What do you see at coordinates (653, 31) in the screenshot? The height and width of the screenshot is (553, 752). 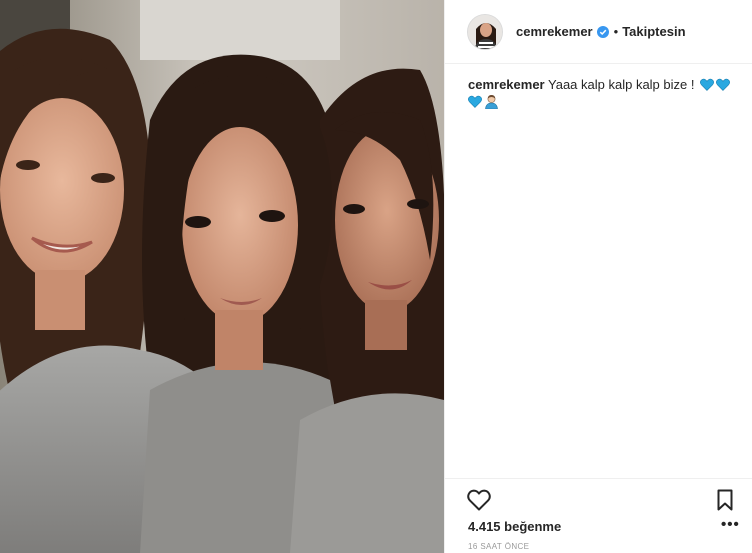 I see `following-button: Takiptesin` at bounding box center [653, 31].